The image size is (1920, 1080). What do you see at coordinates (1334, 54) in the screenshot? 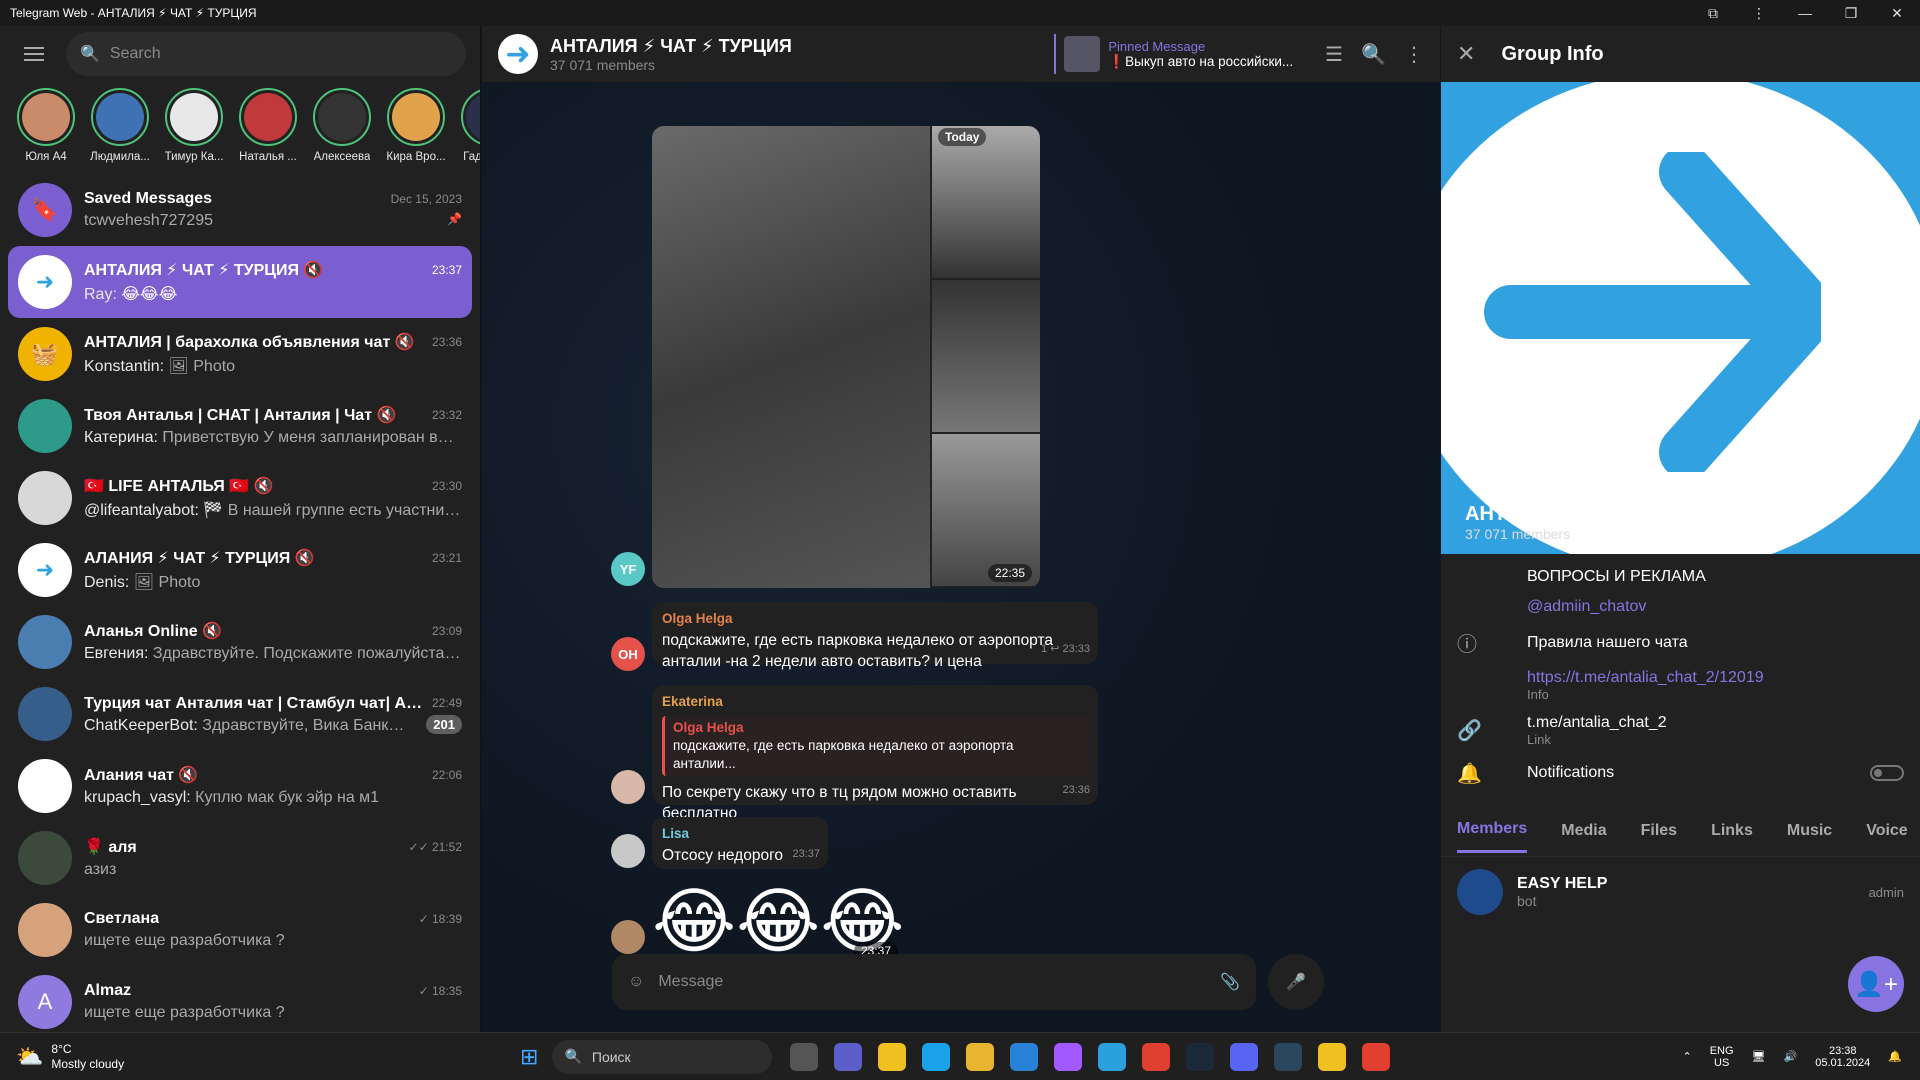
I see `pinned-list-icon: ☰` at bounding box center [1334, 54].